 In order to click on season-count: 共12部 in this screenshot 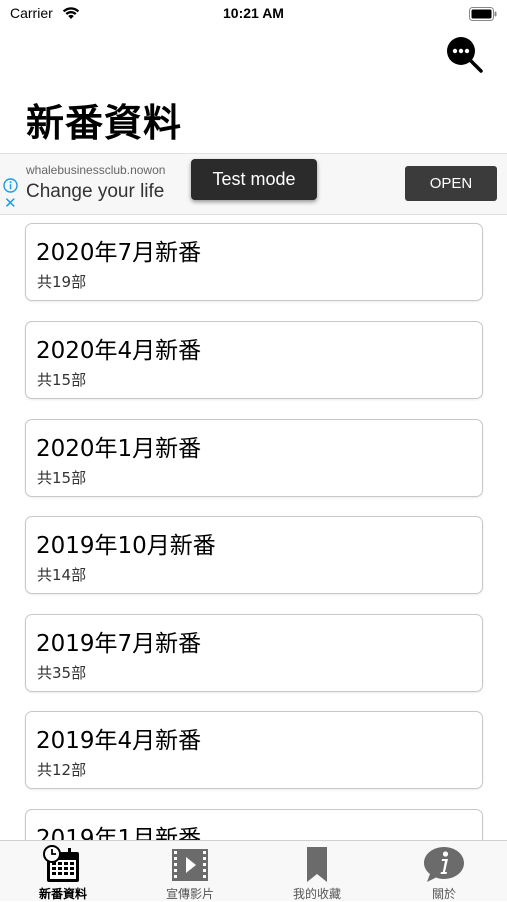, I will do `click(62, 770)`.